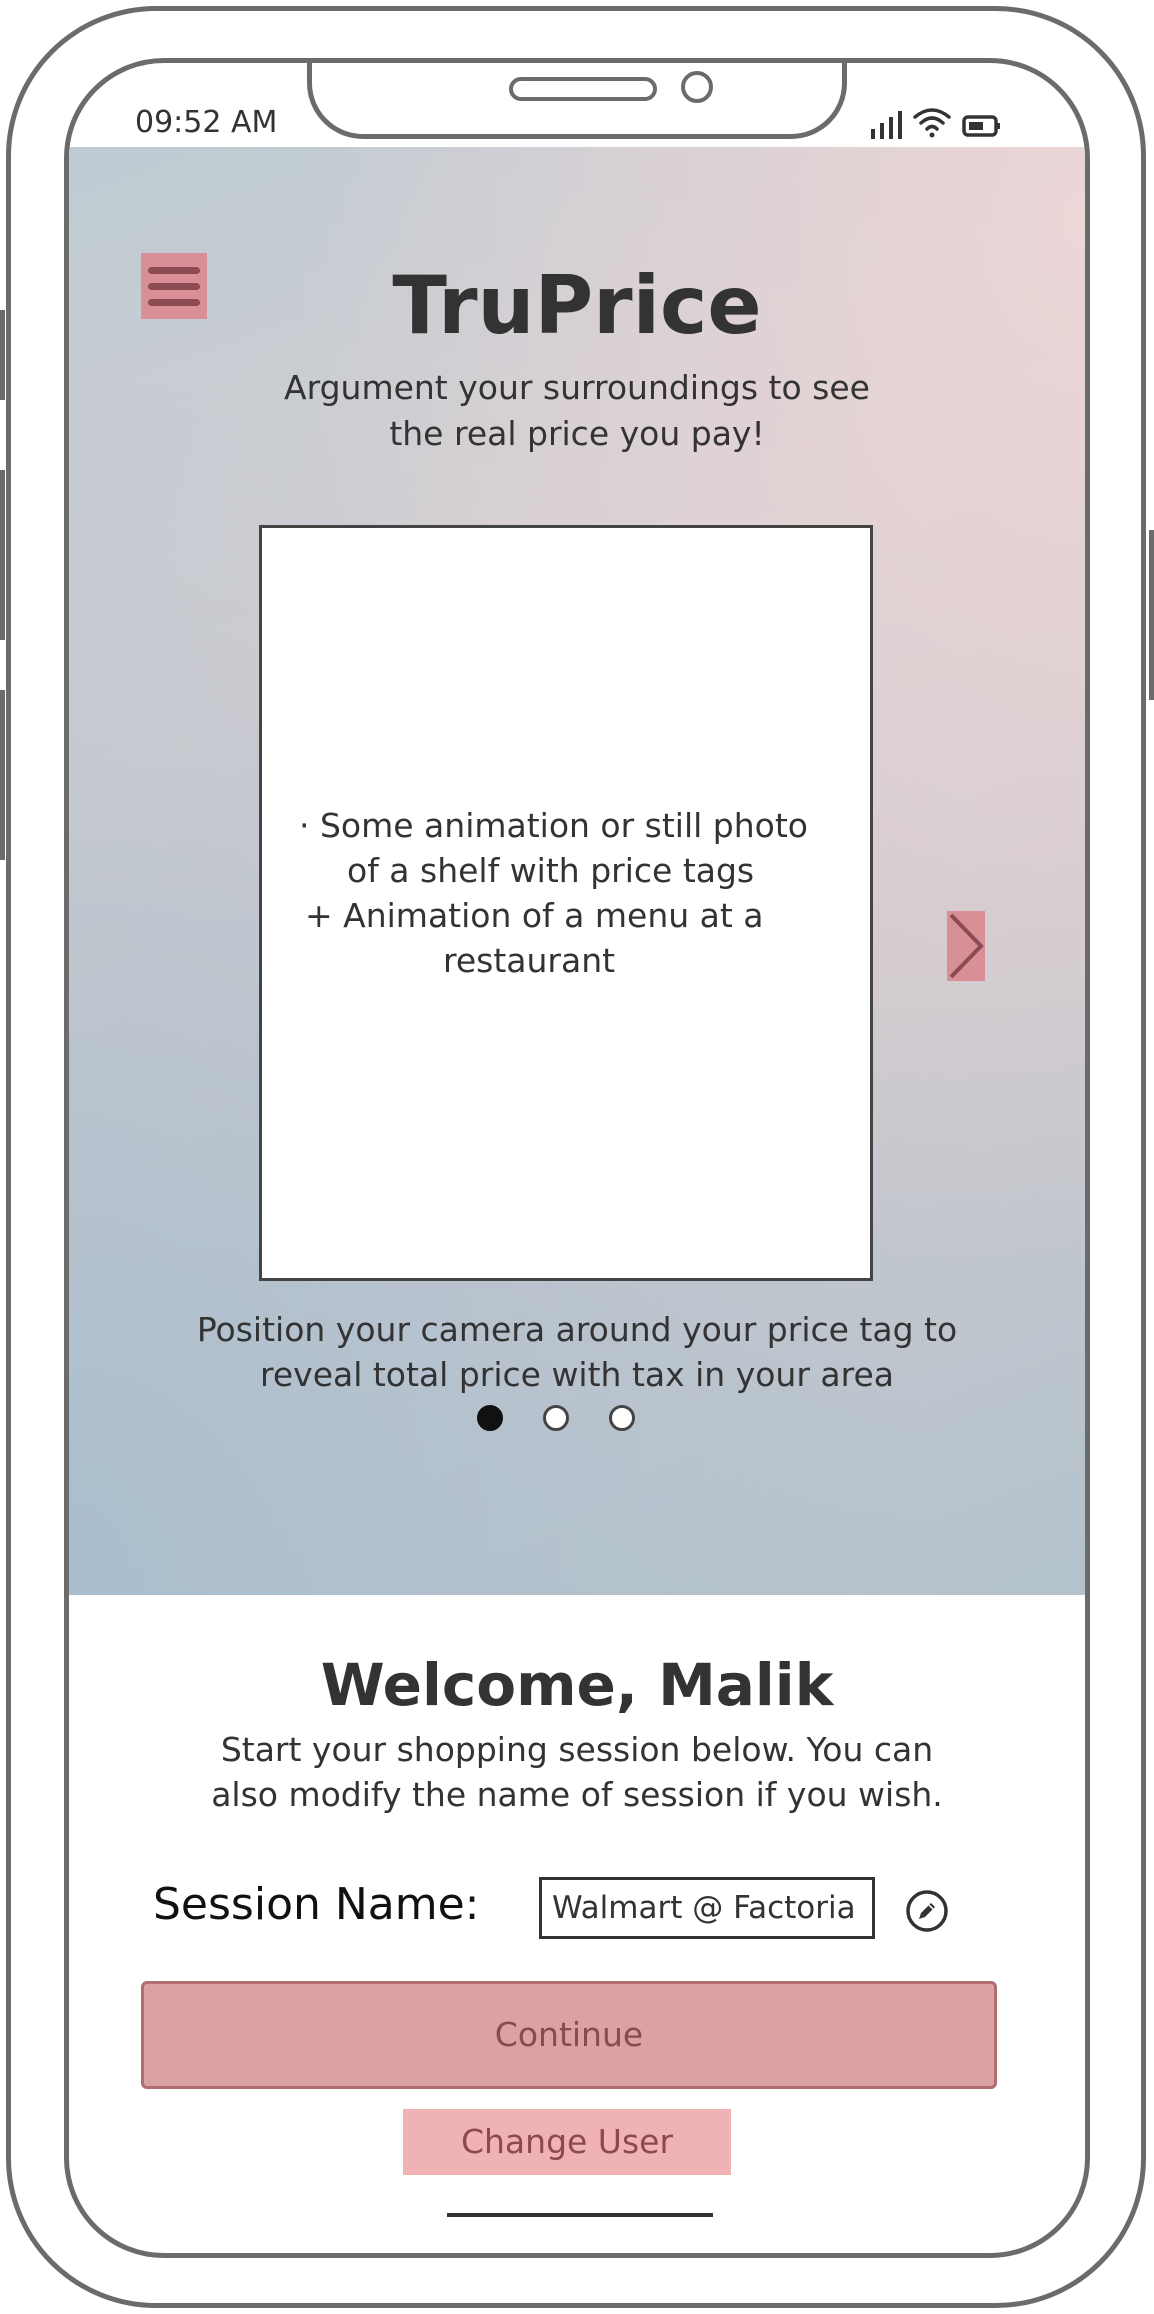 The height and width of the screenshot is (2314, 1154). I want to click on session-name-input: Walmart @ Factoria, so click(707, 1908).